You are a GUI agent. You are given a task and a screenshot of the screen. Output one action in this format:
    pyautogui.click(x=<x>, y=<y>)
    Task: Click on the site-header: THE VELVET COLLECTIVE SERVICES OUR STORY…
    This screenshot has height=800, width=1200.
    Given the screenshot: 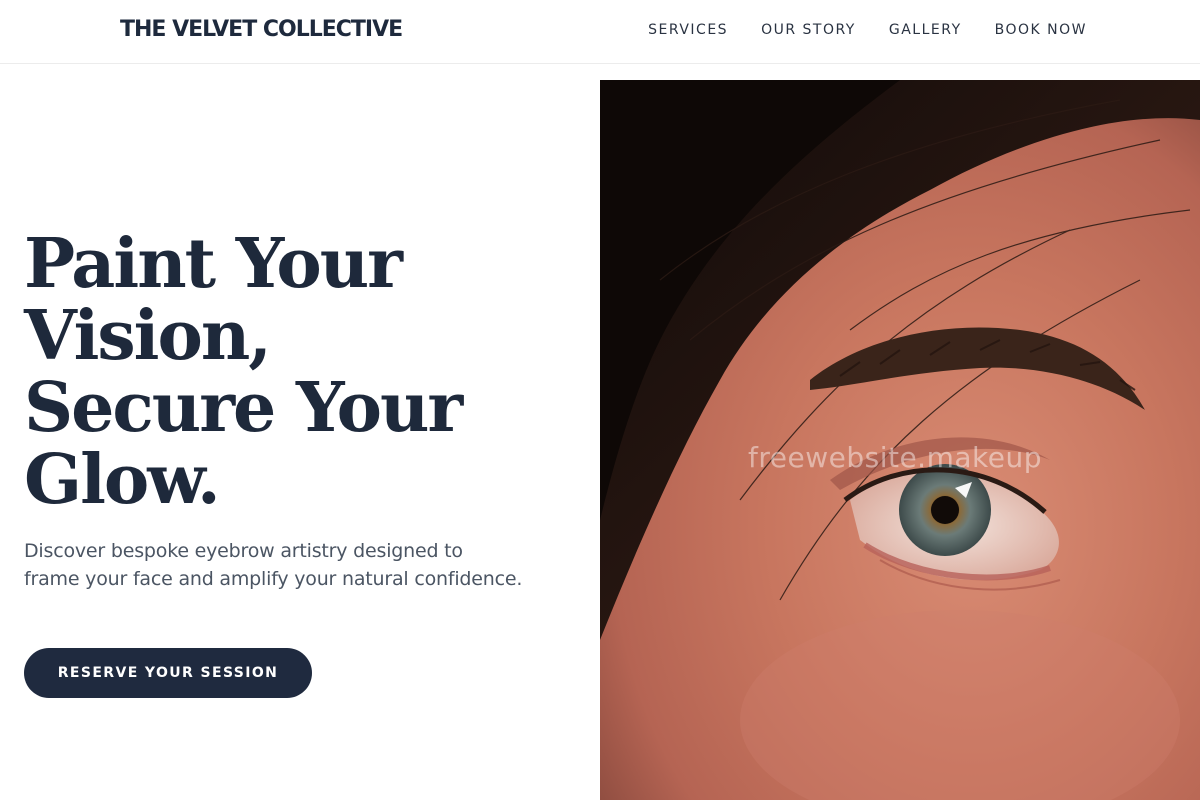 What is the action you would take?
    pyautogui.click(x=600, y=32)
    